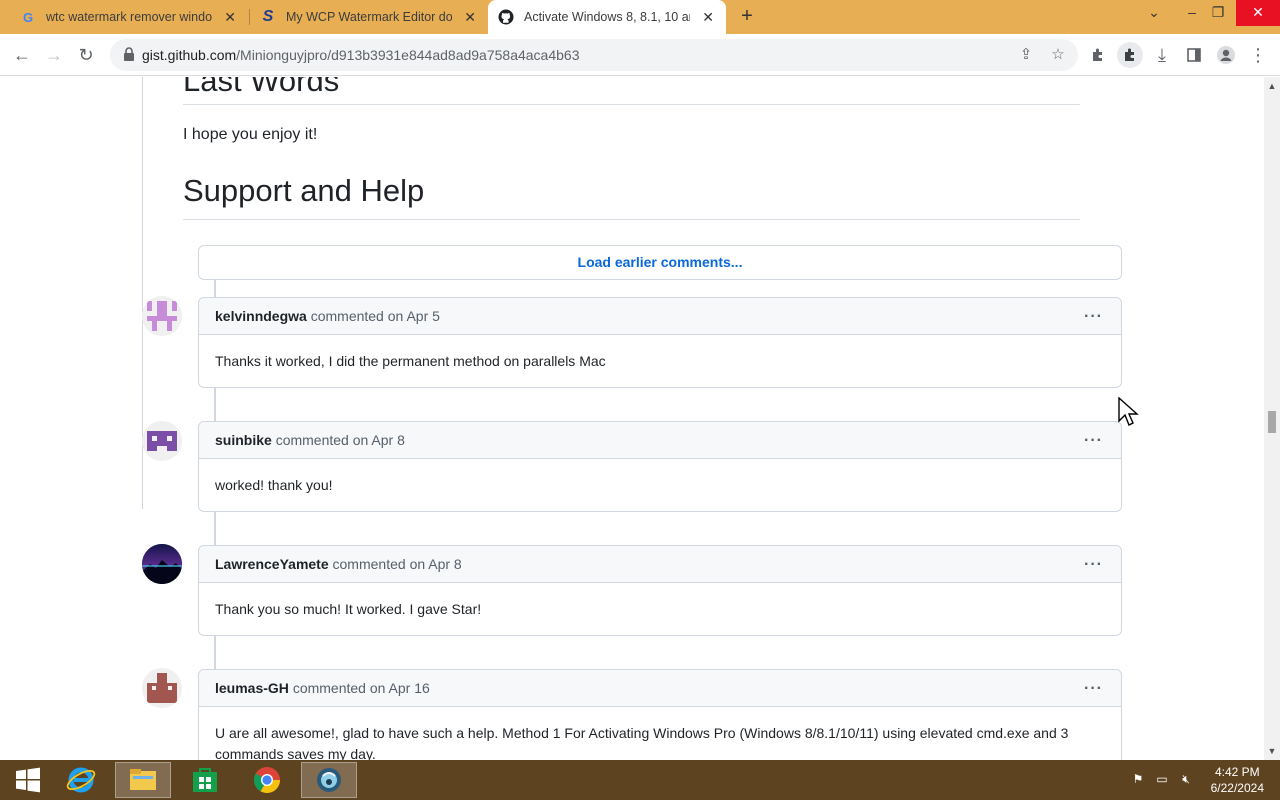 The width and height of the screenshot is (1280, 800). I want to click on browser-tab-3: Activate Windows 8, 8.1, 10 and ✕, so click(607, 17).